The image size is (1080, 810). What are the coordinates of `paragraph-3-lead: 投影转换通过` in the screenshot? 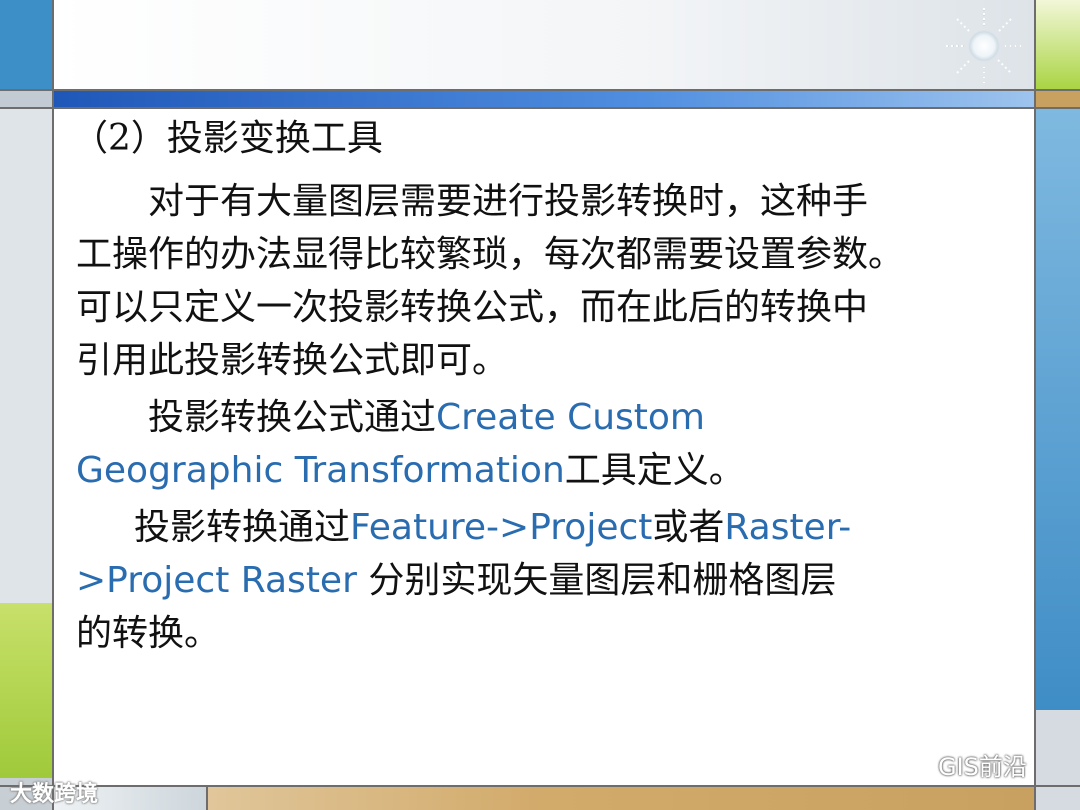 It's located at (242, 527).